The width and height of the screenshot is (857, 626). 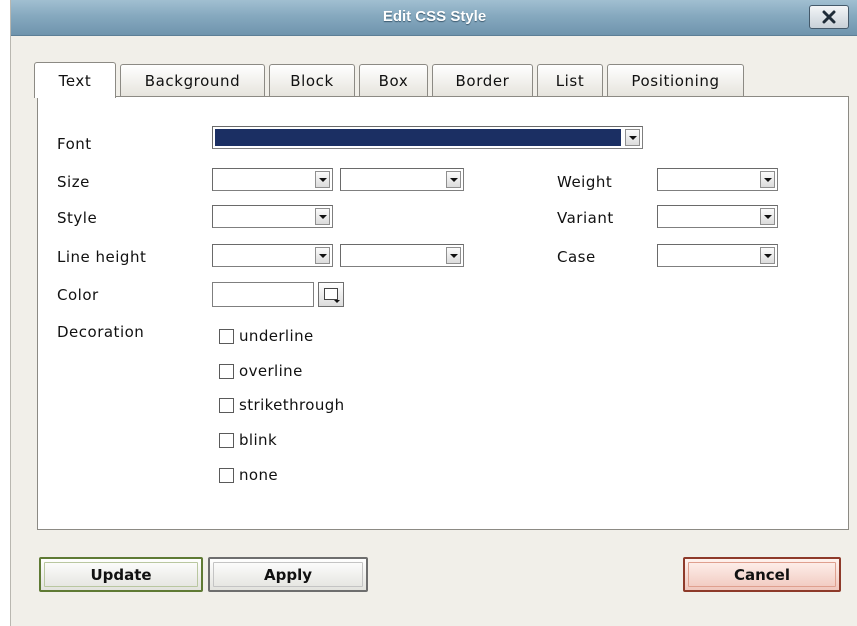 I want to click on tab-label: Background, so click(x=192, y=80).